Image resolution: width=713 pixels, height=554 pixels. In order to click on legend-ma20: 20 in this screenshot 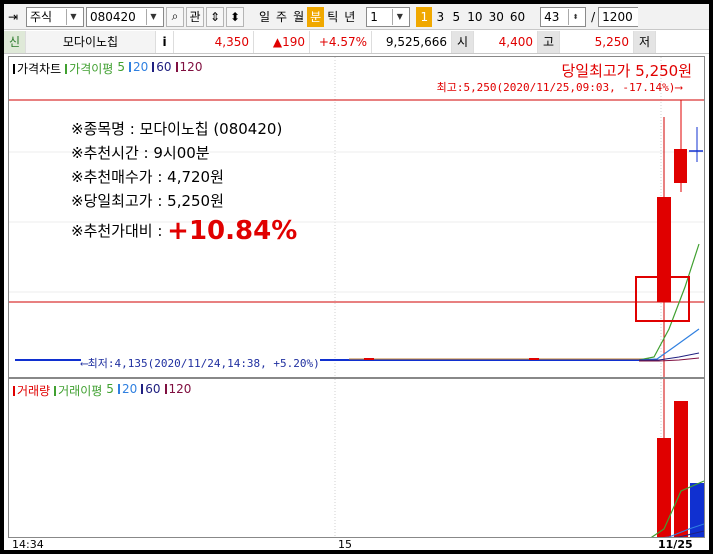, I will do `click(138, 68)`.